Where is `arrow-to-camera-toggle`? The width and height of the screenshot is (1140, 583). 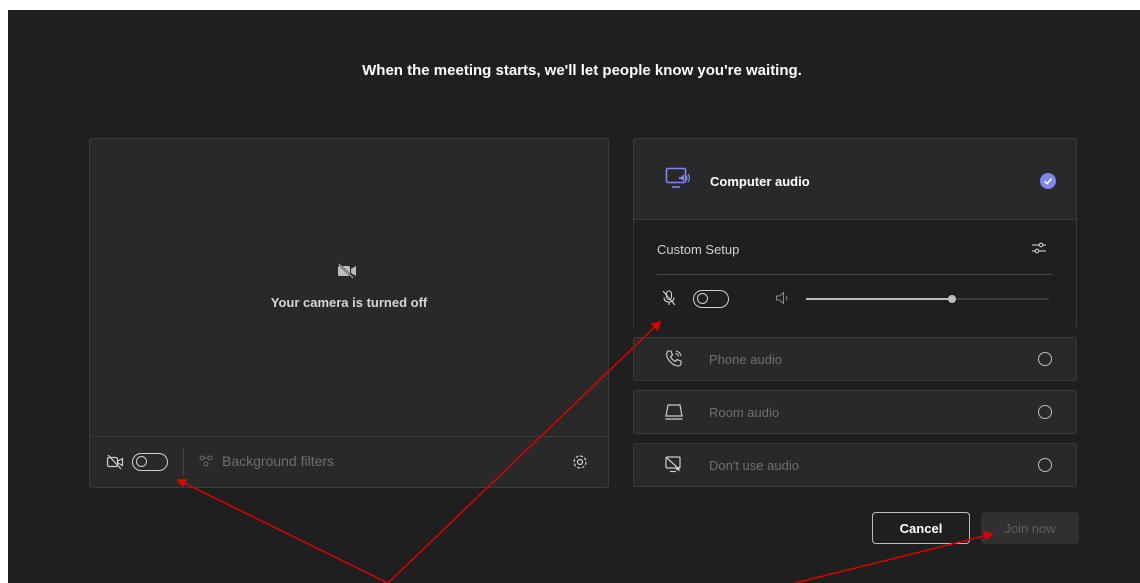
arrow-to-camera-toggle is located at coordinates (282, 531).